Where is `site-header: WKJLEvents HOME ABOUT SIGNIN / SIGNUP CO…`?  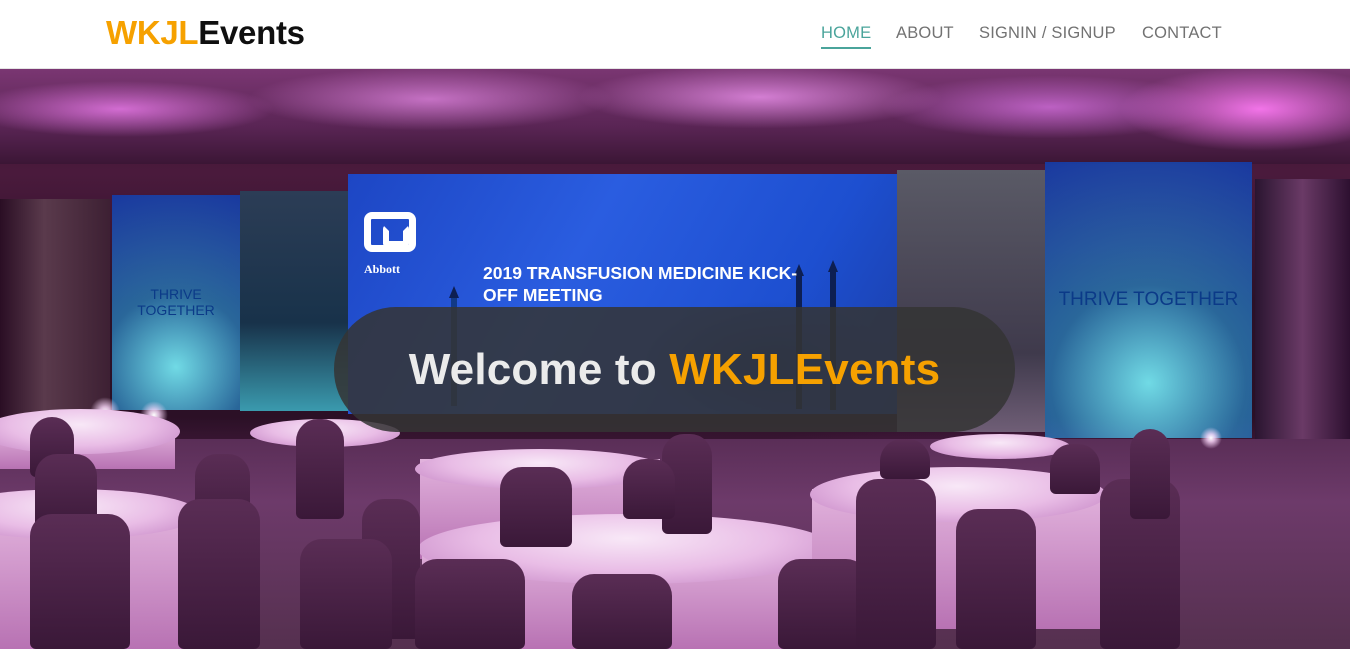
site-header: WKJLEvents HOME ABOUT SIGNIN / SIGNUP CO… is located at coordinates (675, 34).